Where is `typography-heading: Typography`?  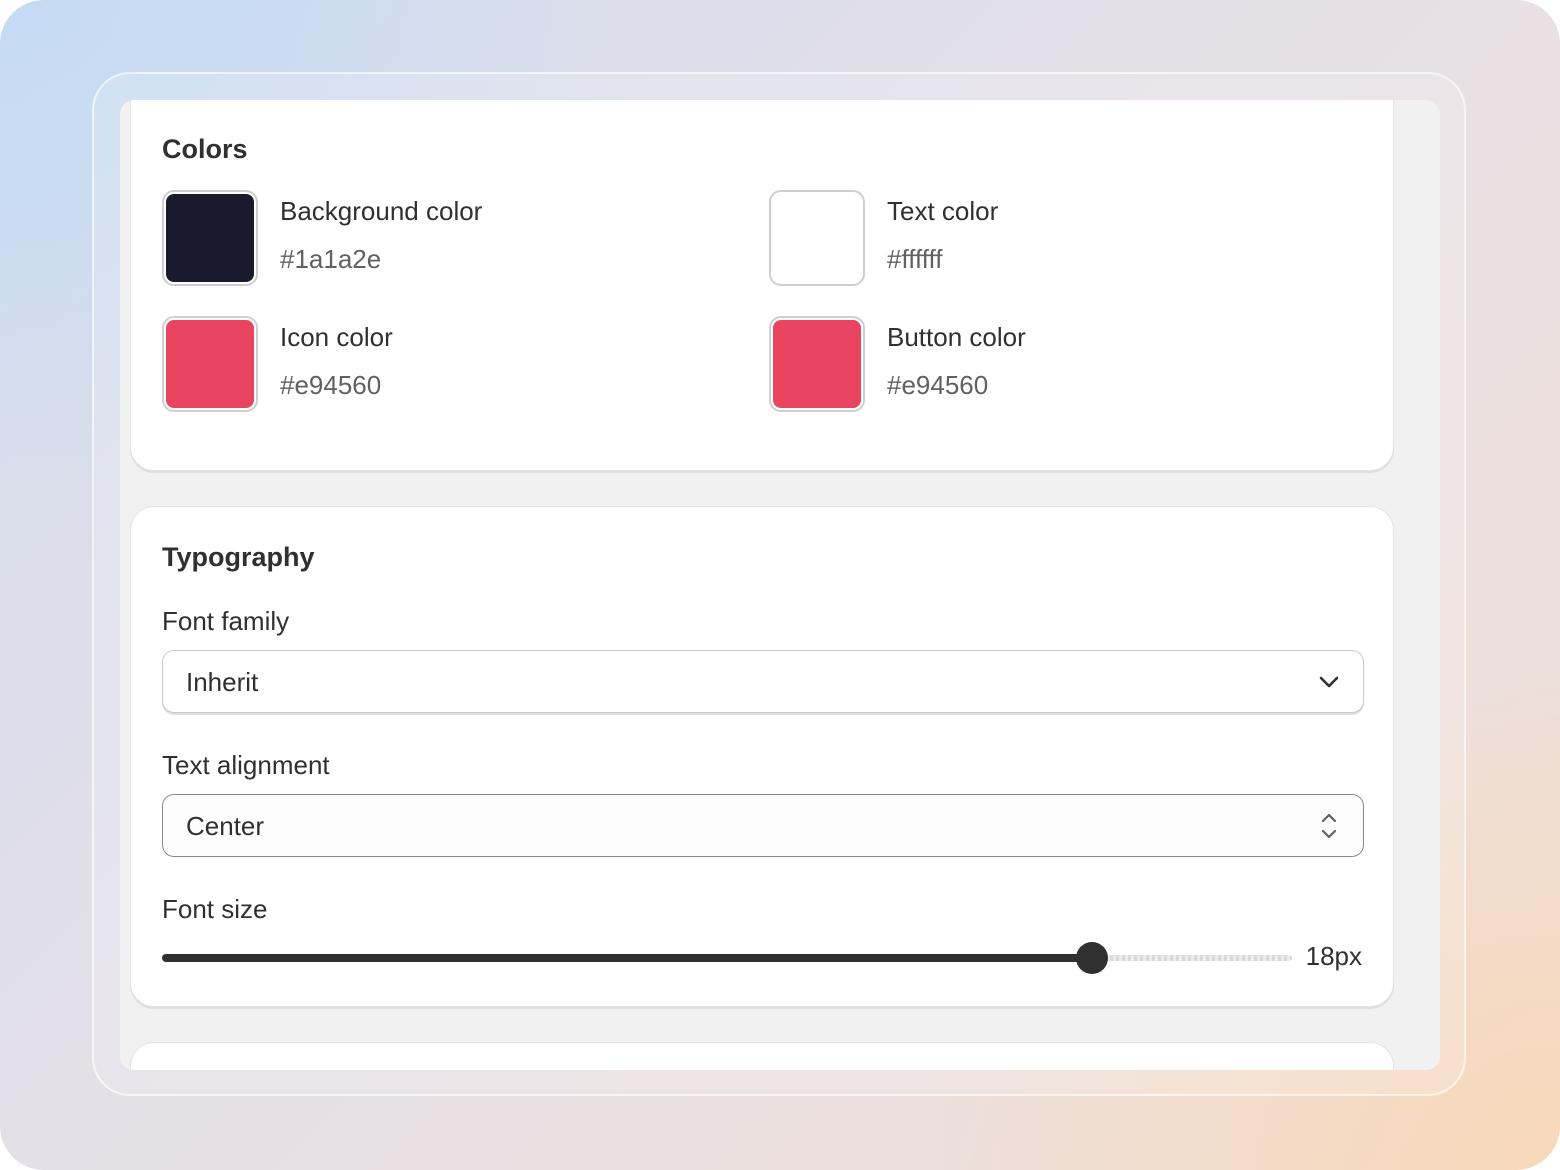
typography-heading: Typography is located at coordinates (238, 557).